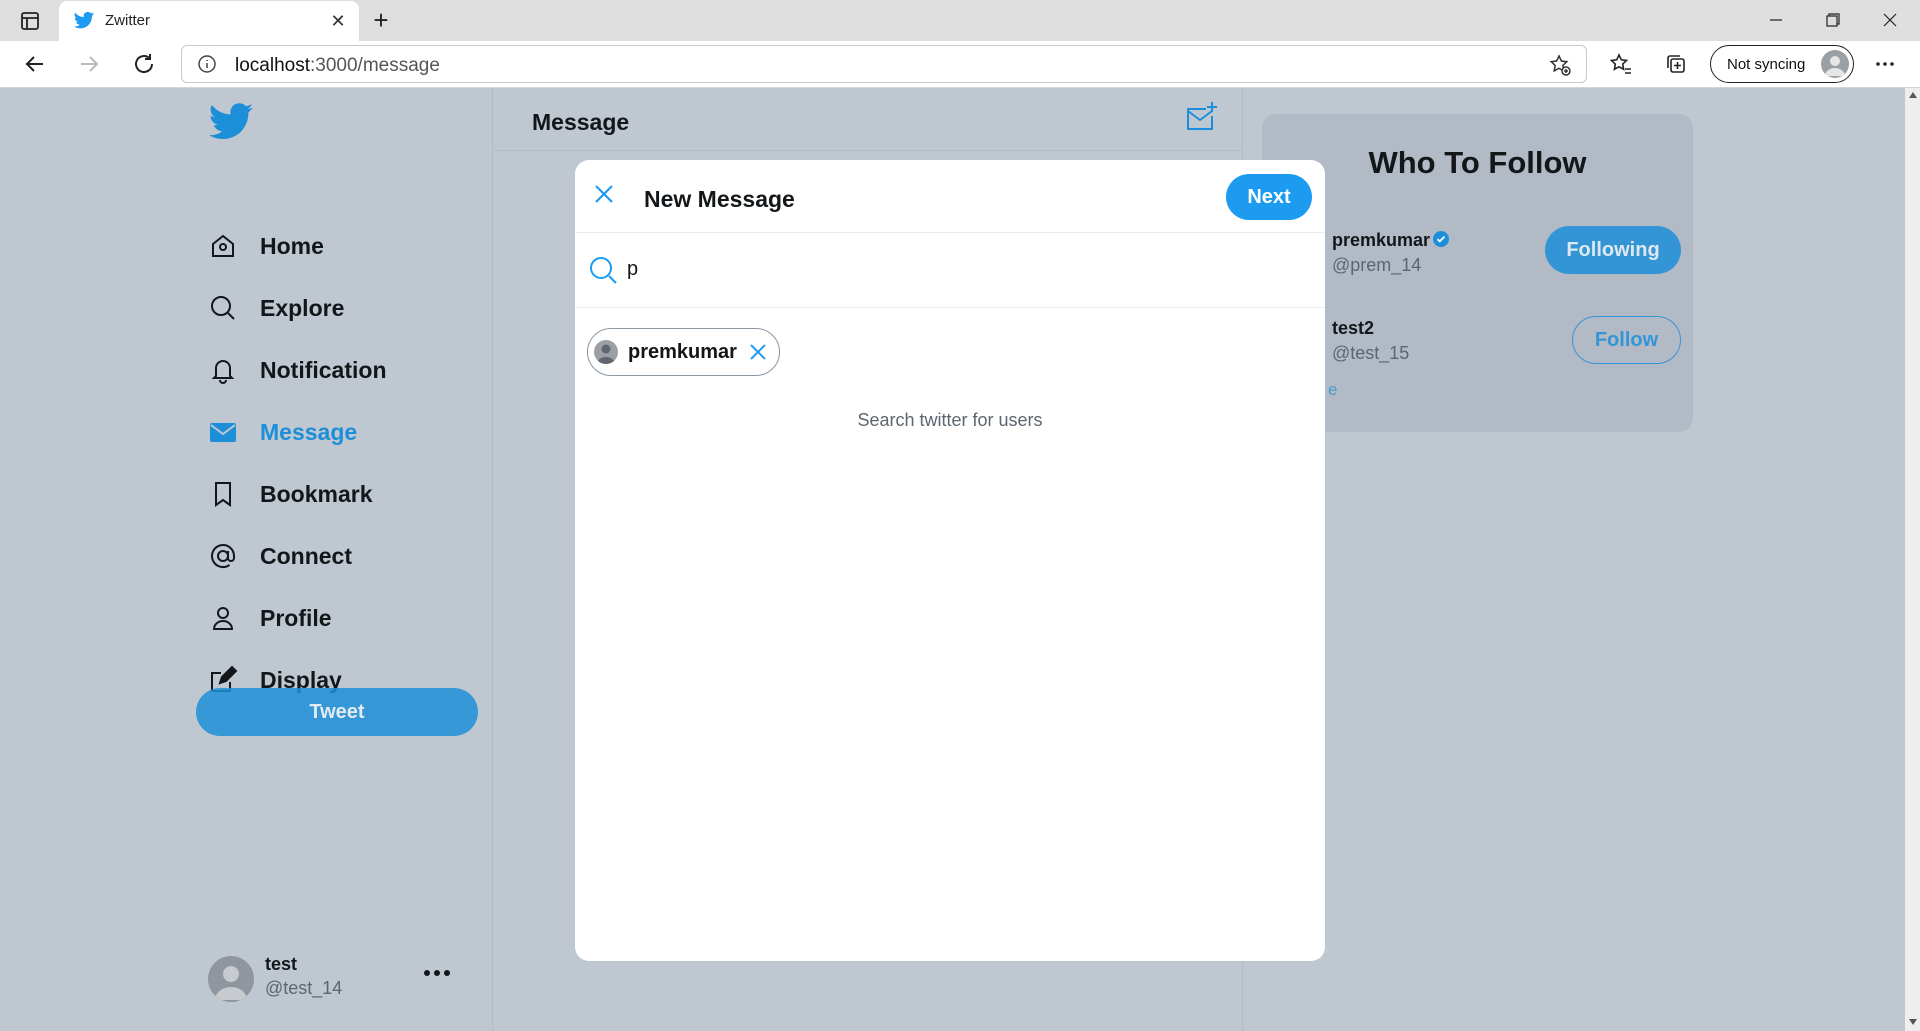 The width and height of the screenshot is (1920, 1031). I want to click on browser-tab: Zwitter ✕, so click(209, 21).